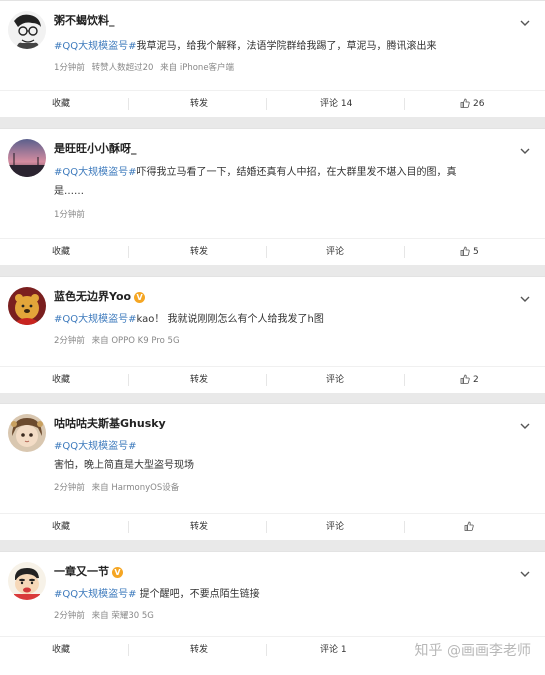  What do you see at coordinates (336, 104) in the screenshot?
I see `comment-button: 评论 14` at bounding box center [336, 104].